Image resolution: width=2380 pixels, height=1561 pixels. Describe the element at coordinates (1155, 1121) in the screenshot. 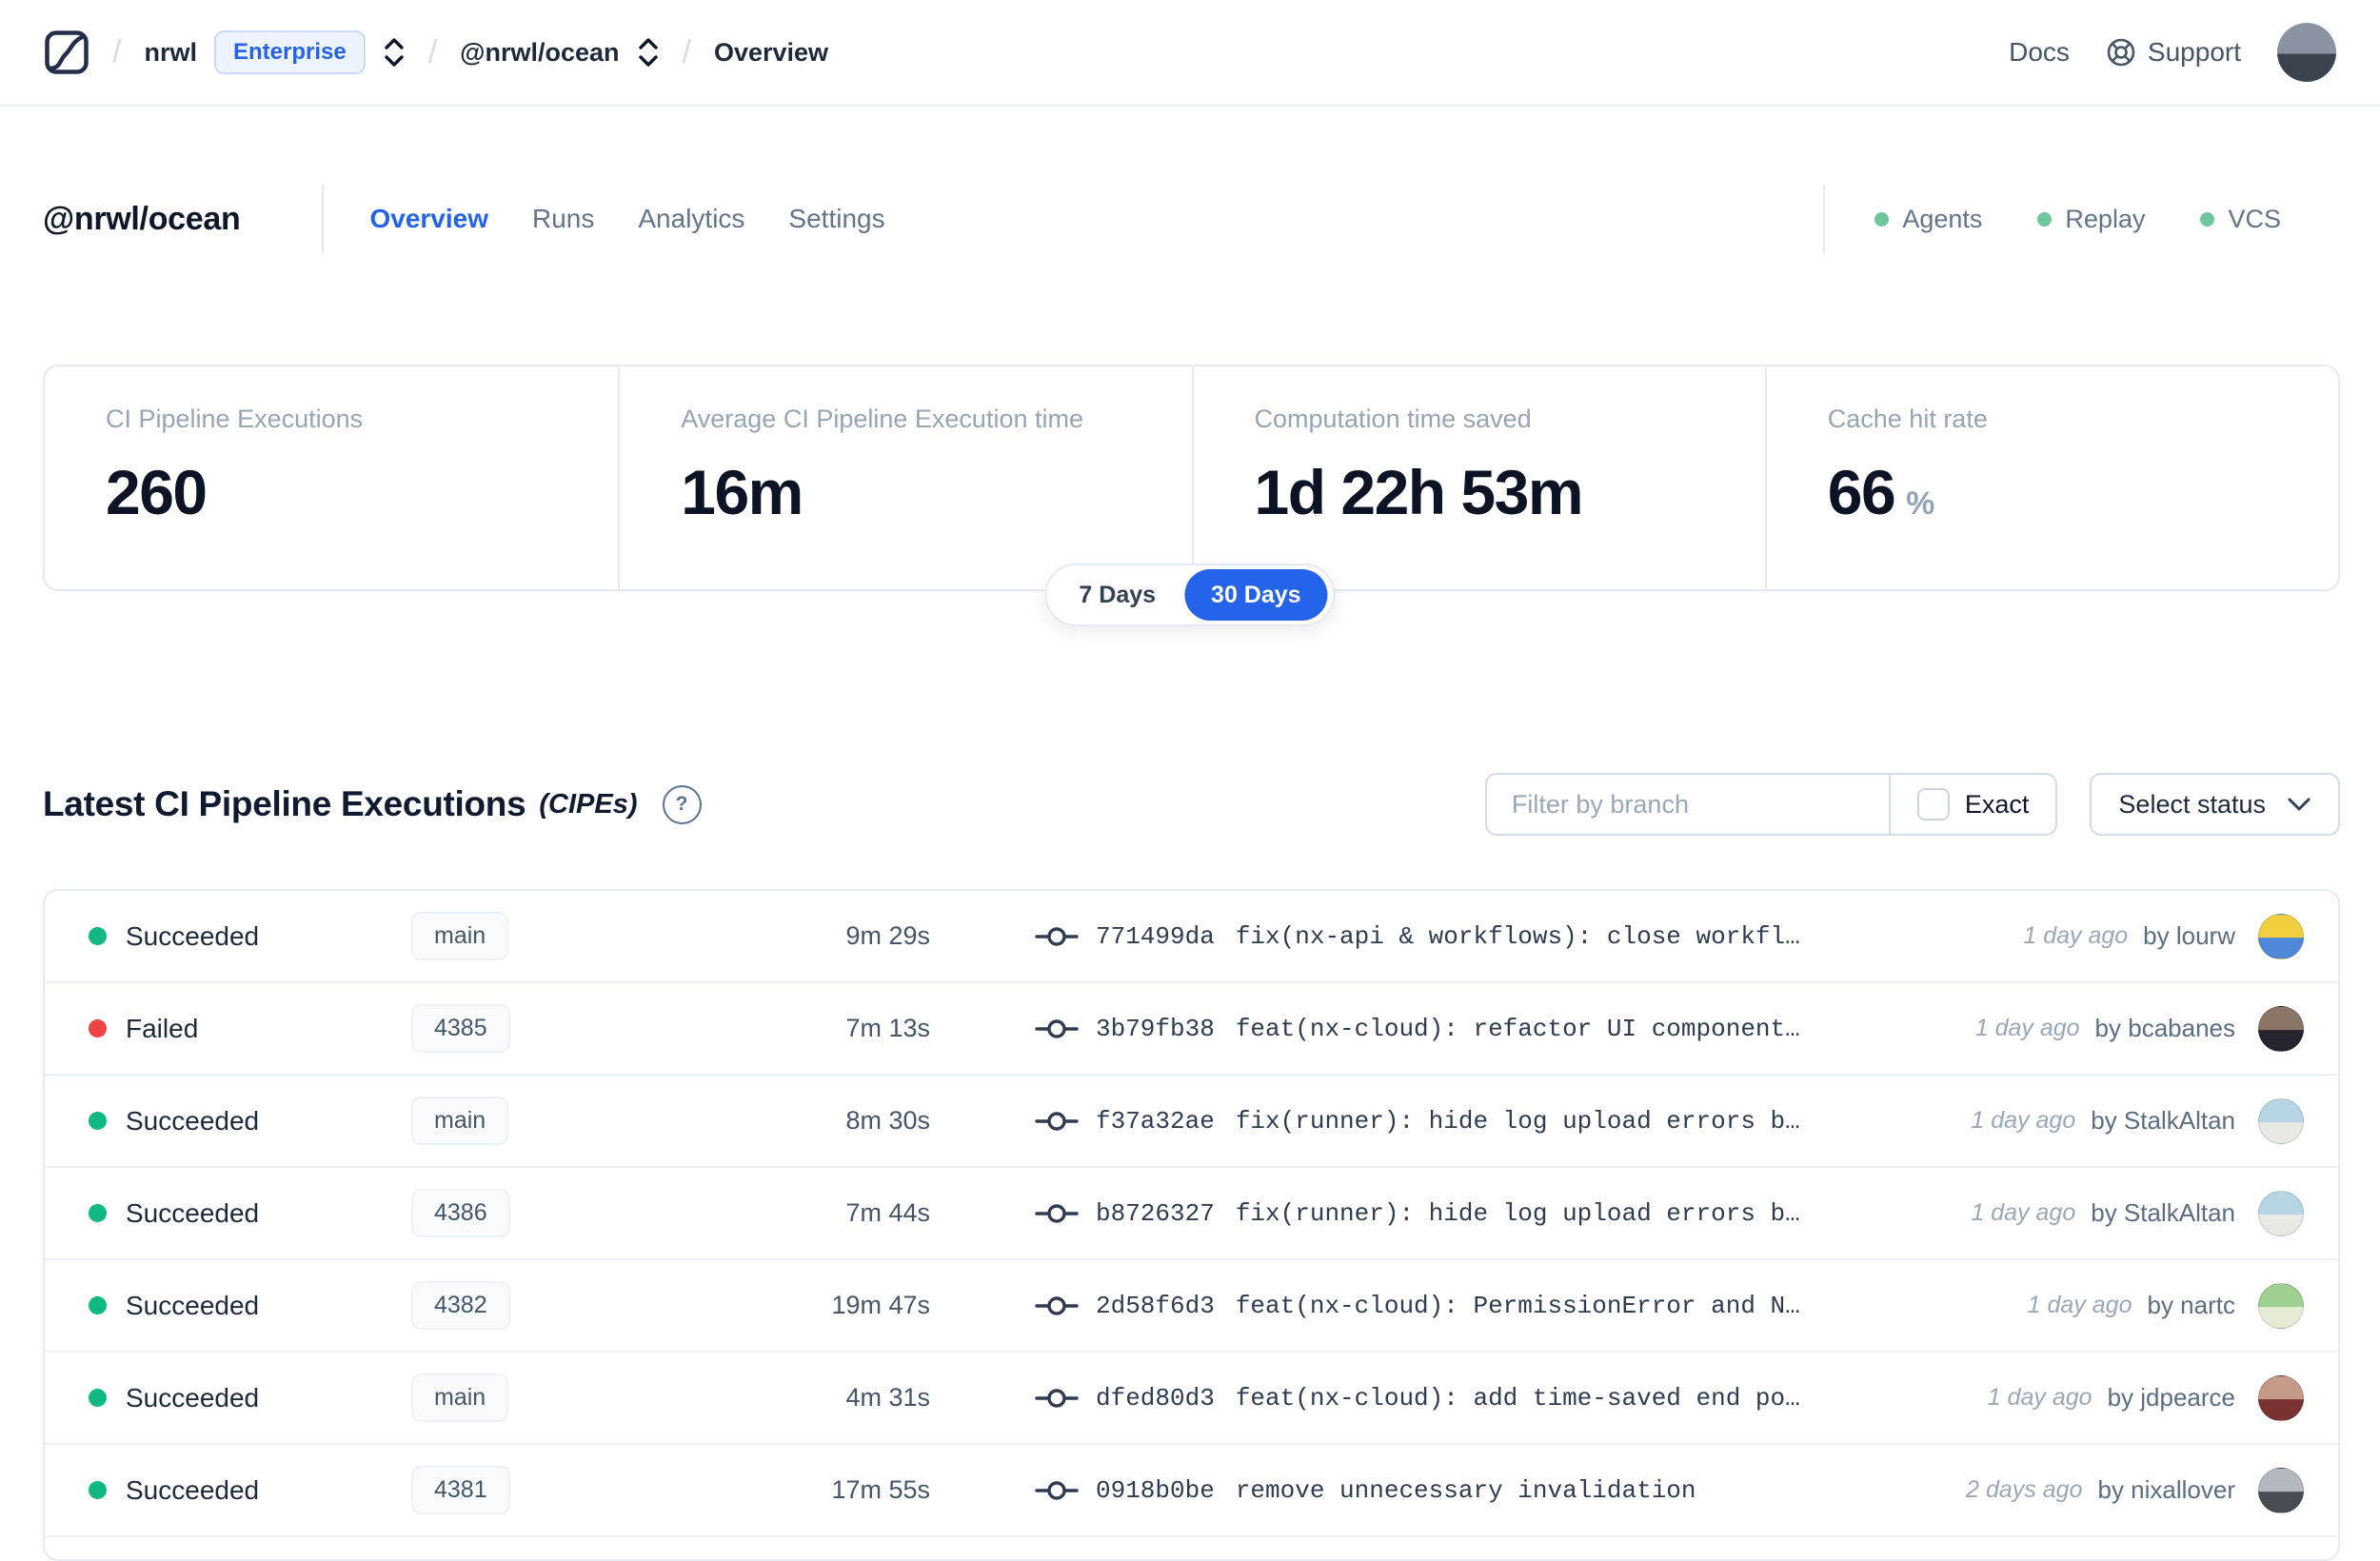

I see `commit-hash: f37a32ae` at that location.